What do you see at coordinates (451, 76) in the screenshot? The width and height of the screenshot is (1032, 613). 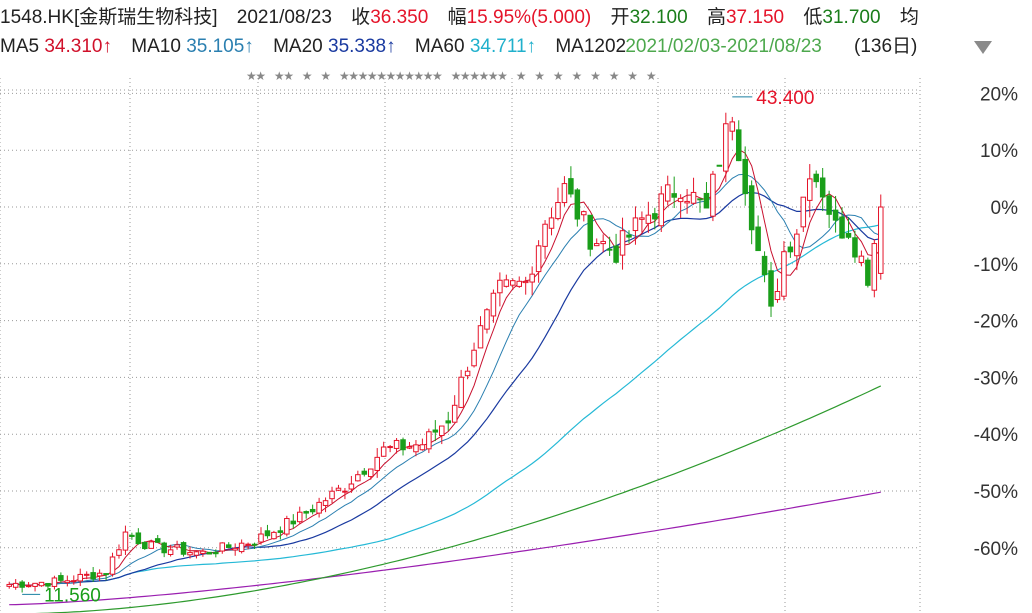 I see `event-markers: ★★ ★★ ★ ★ ★★★★★★★★★★★ ★★★★★★ ★ ★ ★ ★ ★ ★ ★ ★` at bounding box center [451, 76].